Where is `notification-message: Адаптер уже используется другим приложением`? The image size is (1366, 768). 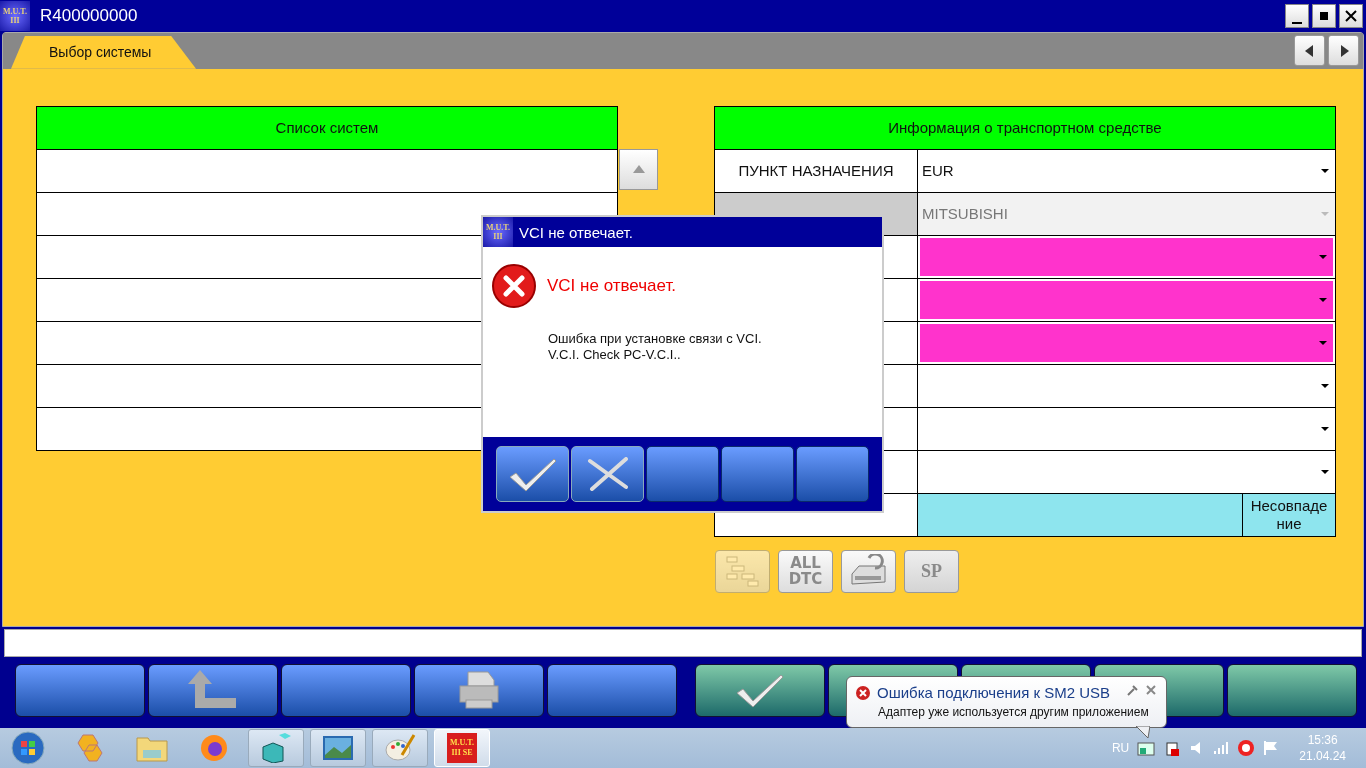 notification-message: Адаптер уже используется другим приложением is located at coordinates (1014, 712).